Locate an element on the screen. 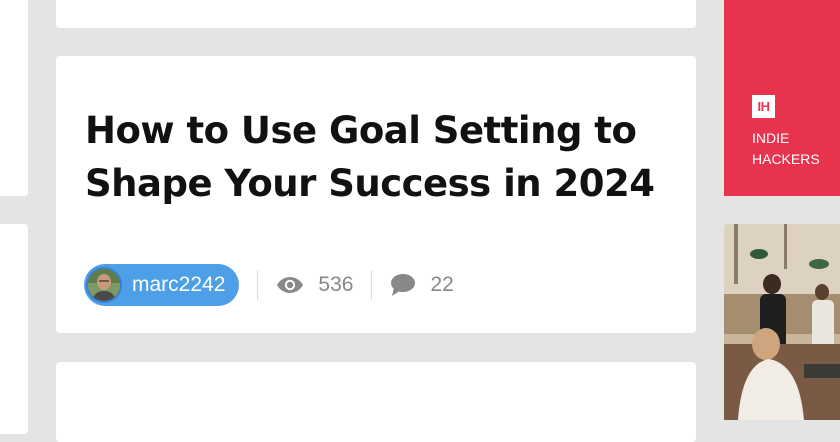  author-link: marc2242 is located at coordinates (162, 285).